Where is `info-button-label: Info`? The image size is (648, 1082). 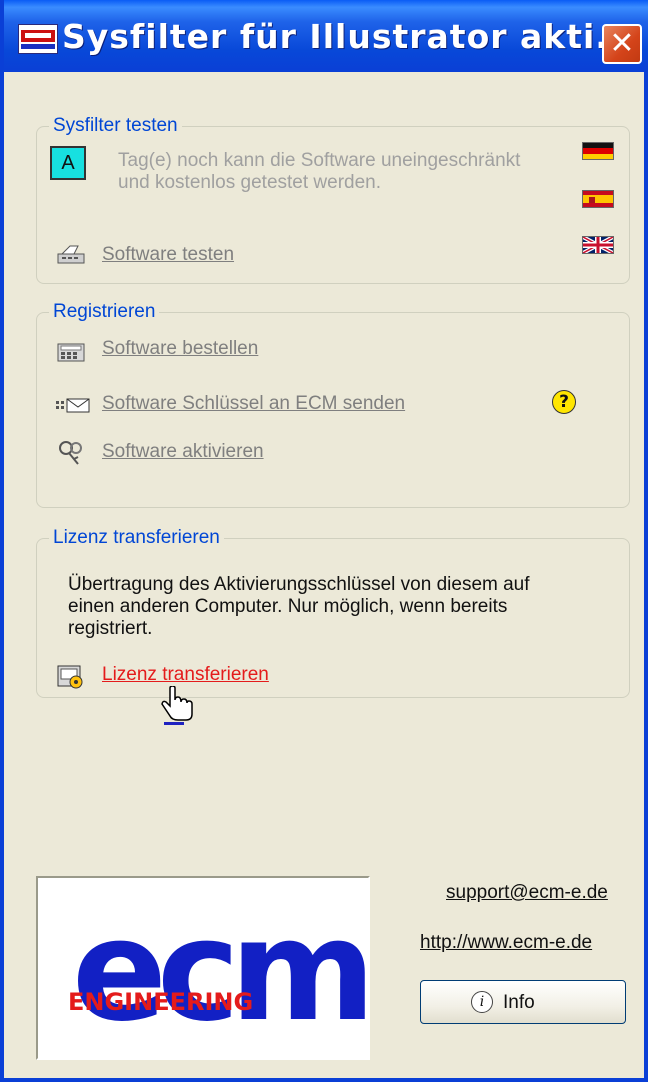
info-button-label: Info is located at coordinates (519, 1002).